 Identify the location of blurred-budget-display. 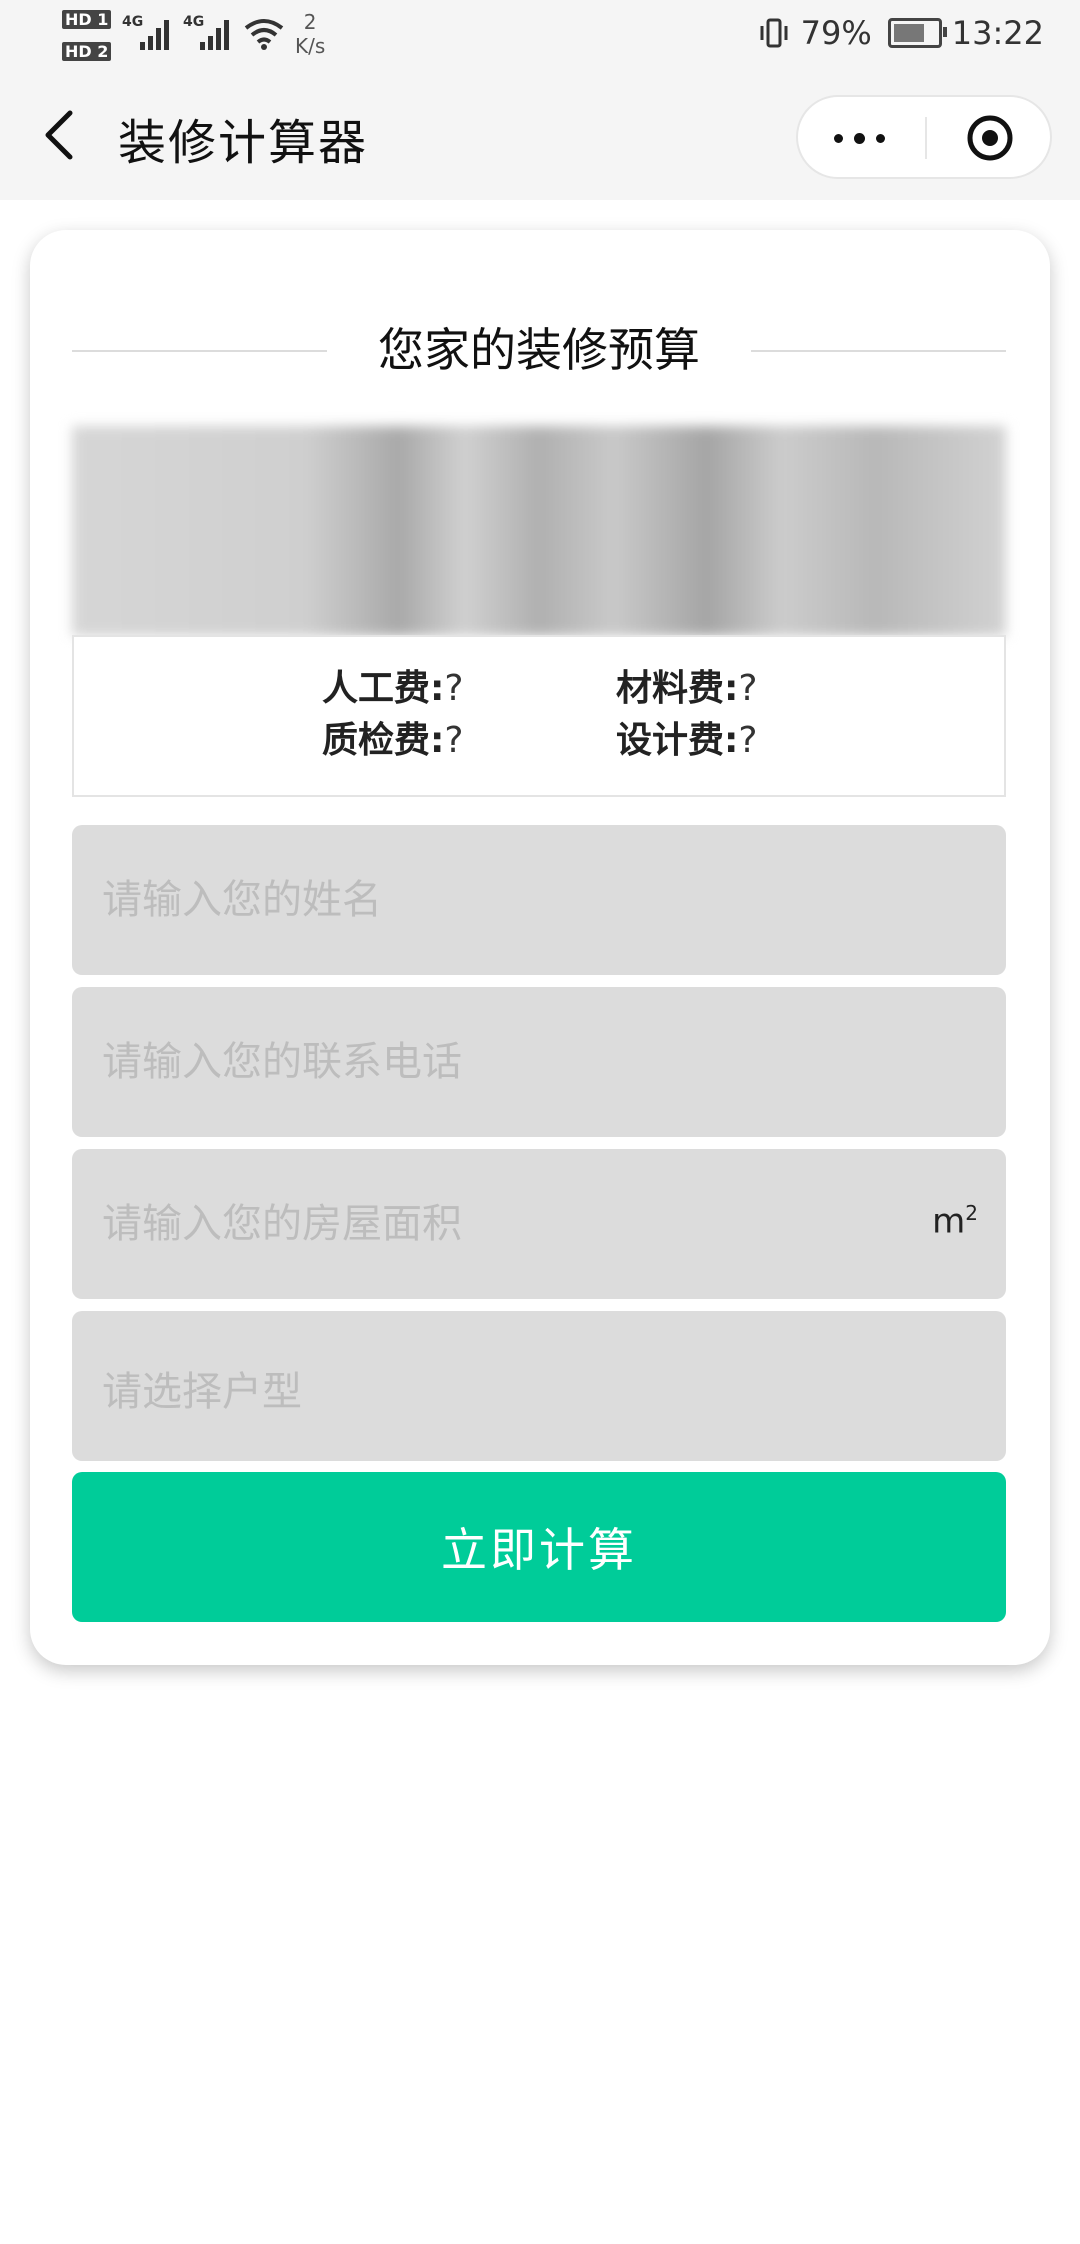
(539, 531).